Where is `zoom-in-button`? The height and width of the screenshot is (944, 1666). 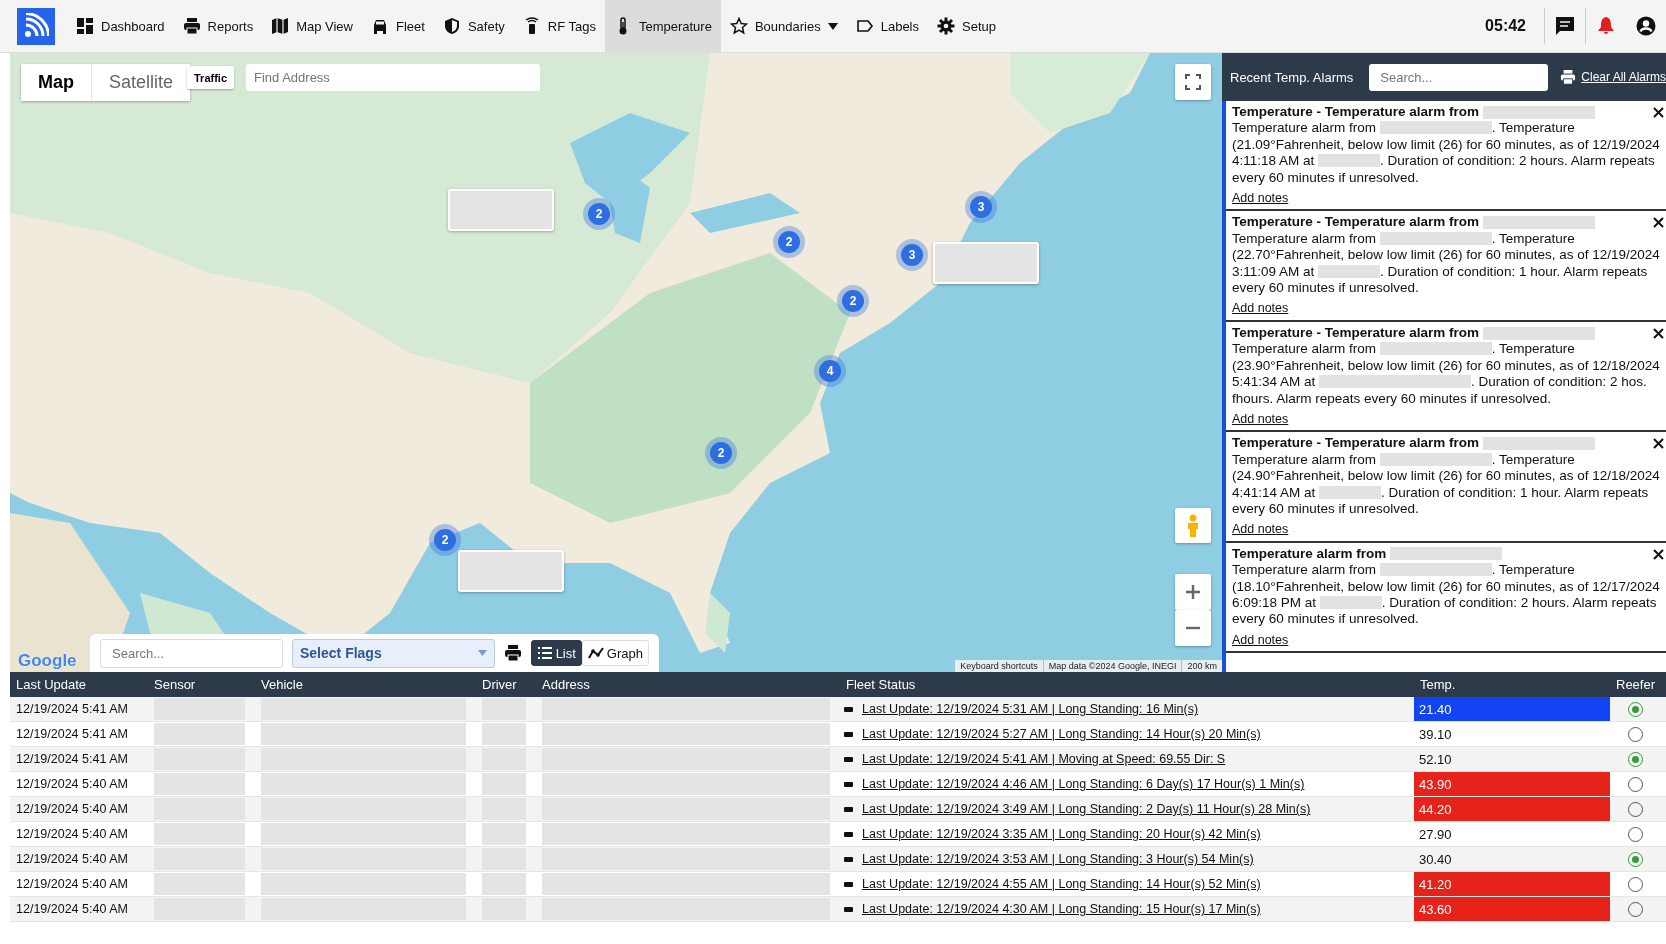 zoom-in-button is located at coordinates (1193, 592).